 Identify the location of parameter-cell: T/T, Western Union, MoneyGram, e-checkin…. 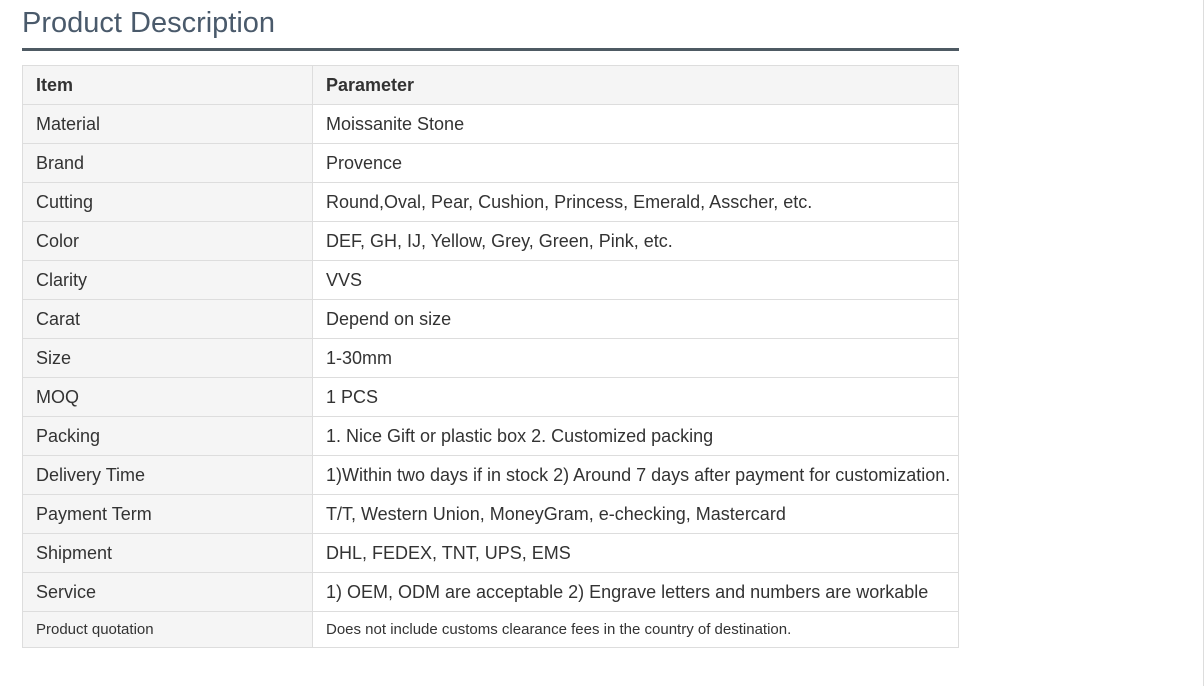
(635, 514).